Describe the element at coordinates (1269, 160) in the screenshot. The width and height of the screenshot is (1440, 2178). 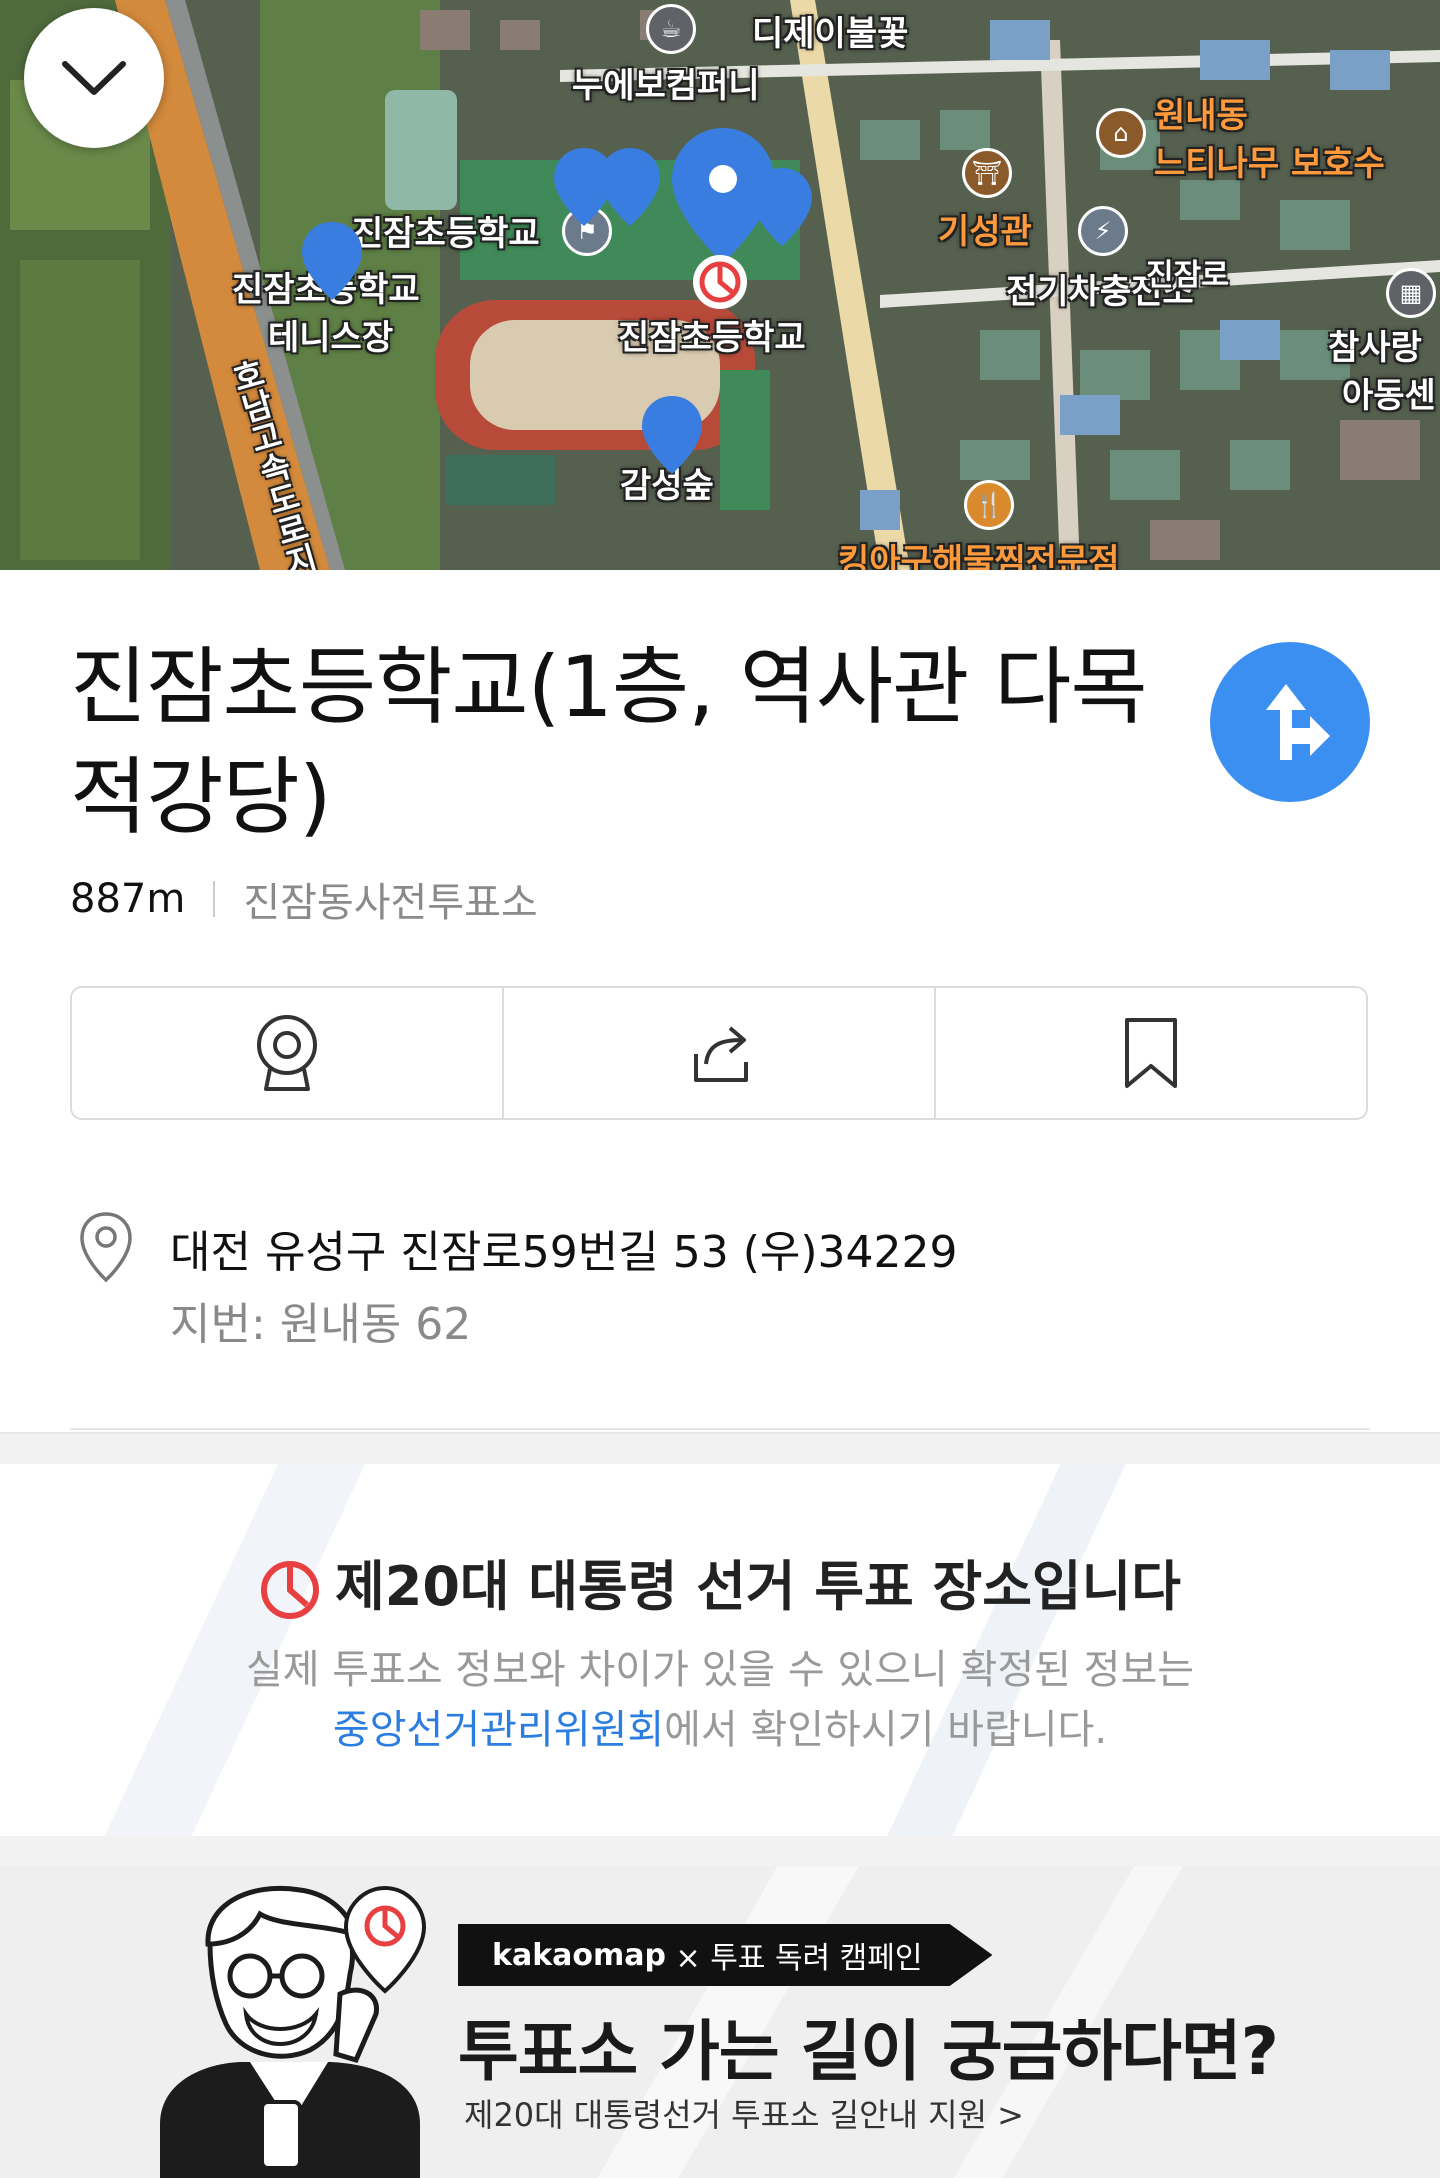
I see `map-label-neutinamu: 느티나무 보호수` at that location.